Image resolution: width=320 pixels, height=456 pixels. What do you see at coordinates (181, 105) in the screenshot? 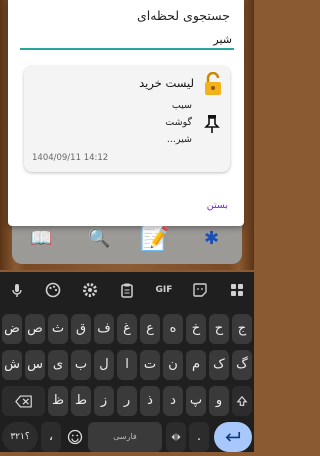
I see `note-line: سیب` at bounding box center [181, 105].